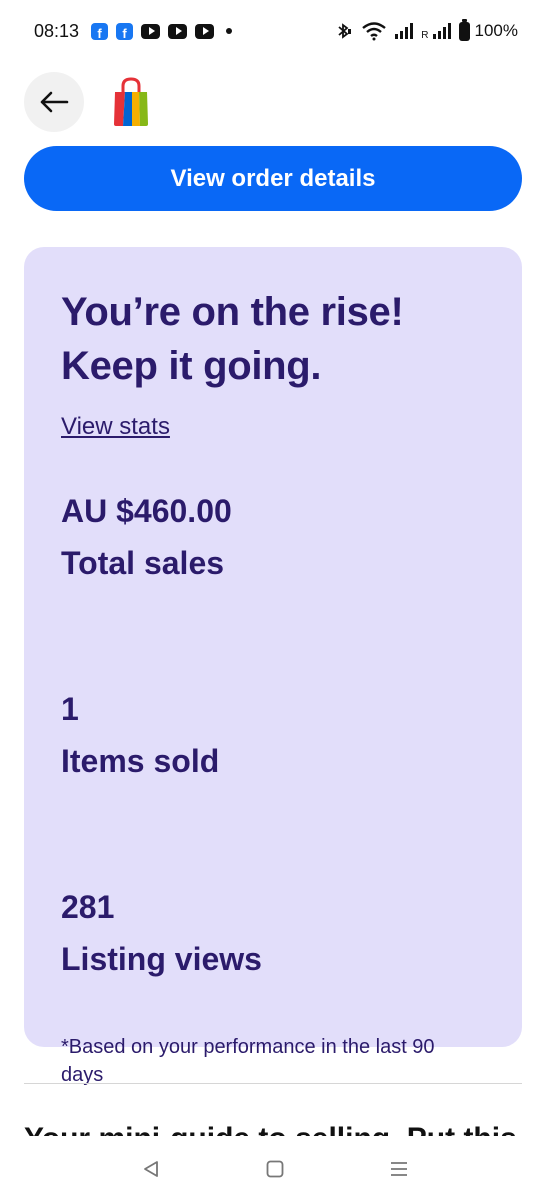 This screenshot has width=546, height=1200. Describe the element at coordinates (70, 709) in the screenshot. I see `metric-value: 1` at that location.